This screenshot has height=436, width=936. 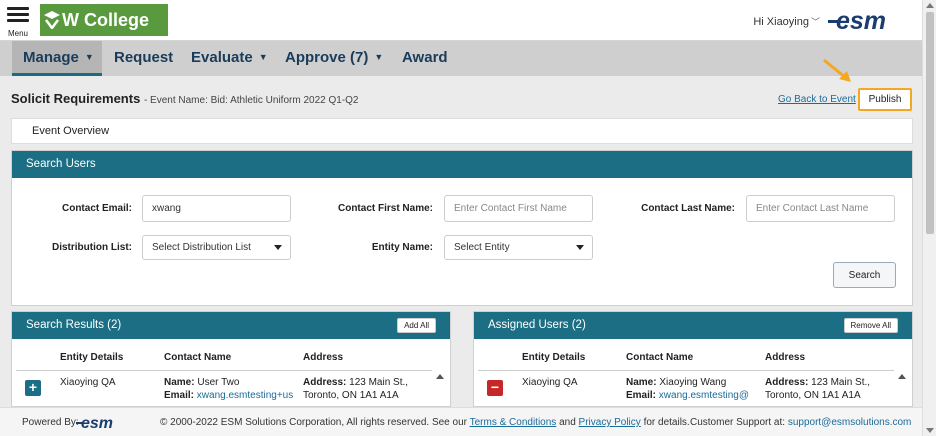 I want to click on name-label: Name:, so click(x=641, y=382).